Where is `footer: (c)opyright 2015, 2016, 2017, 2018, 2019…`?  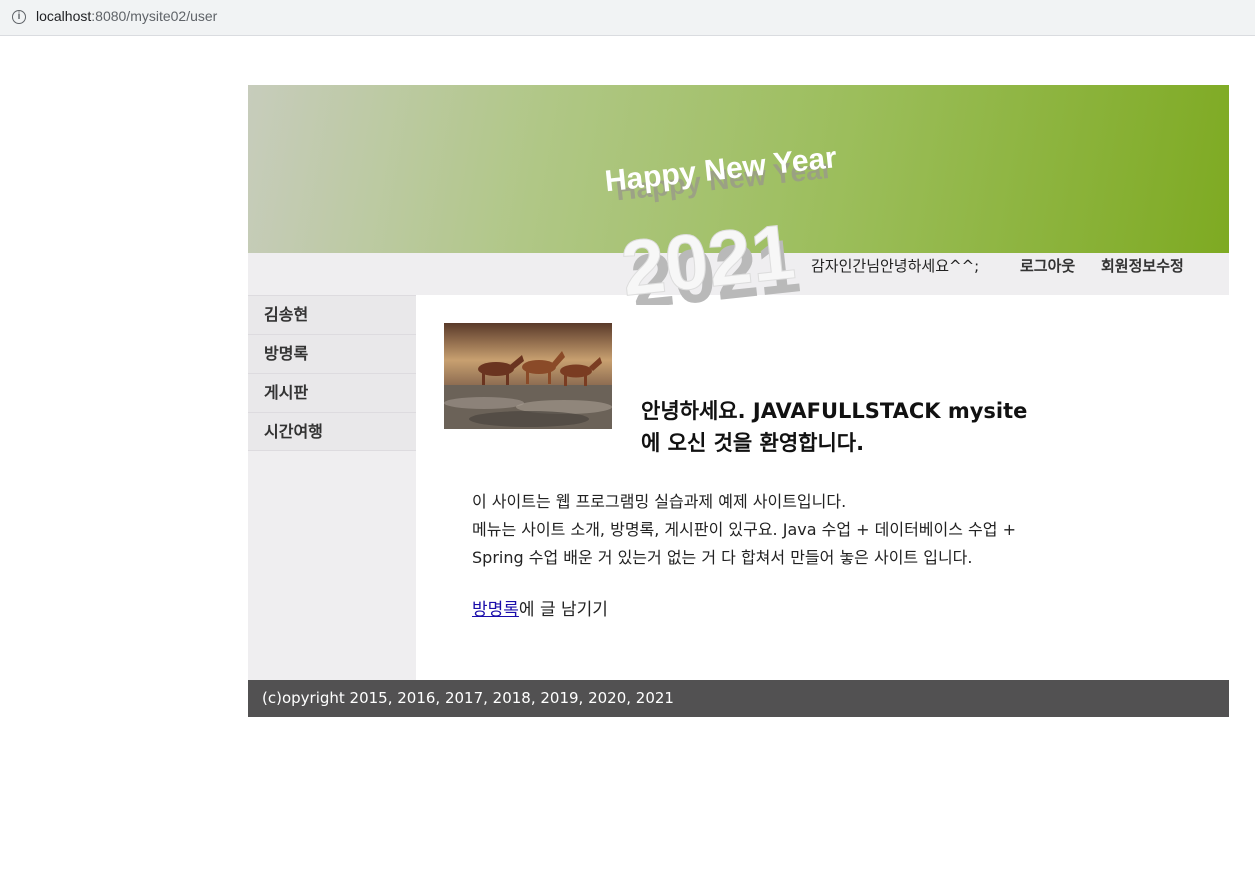
footer: (c)opyright 2015, 2016, 2017, 2018, 2019… is located at coordinates (738, 698).